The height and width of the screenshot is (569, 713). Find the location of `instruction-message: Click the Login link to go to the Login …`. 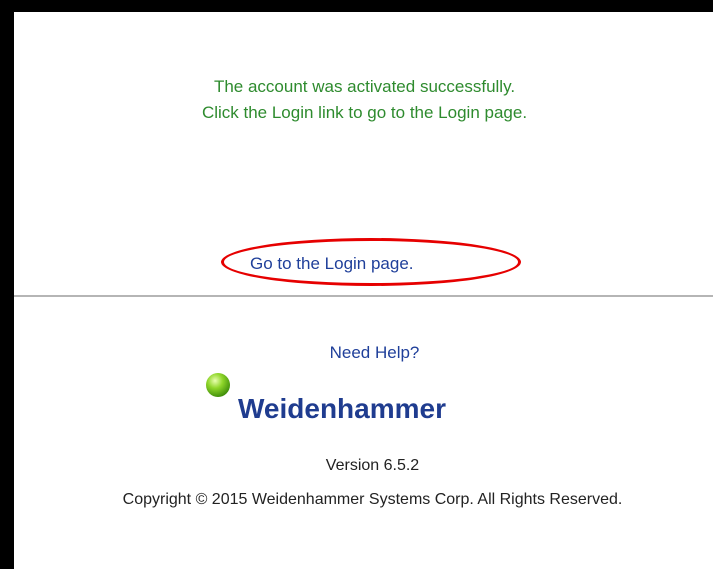

instruction-message: Click the Login link to go to the Login … is located at coordinates (364, 112).